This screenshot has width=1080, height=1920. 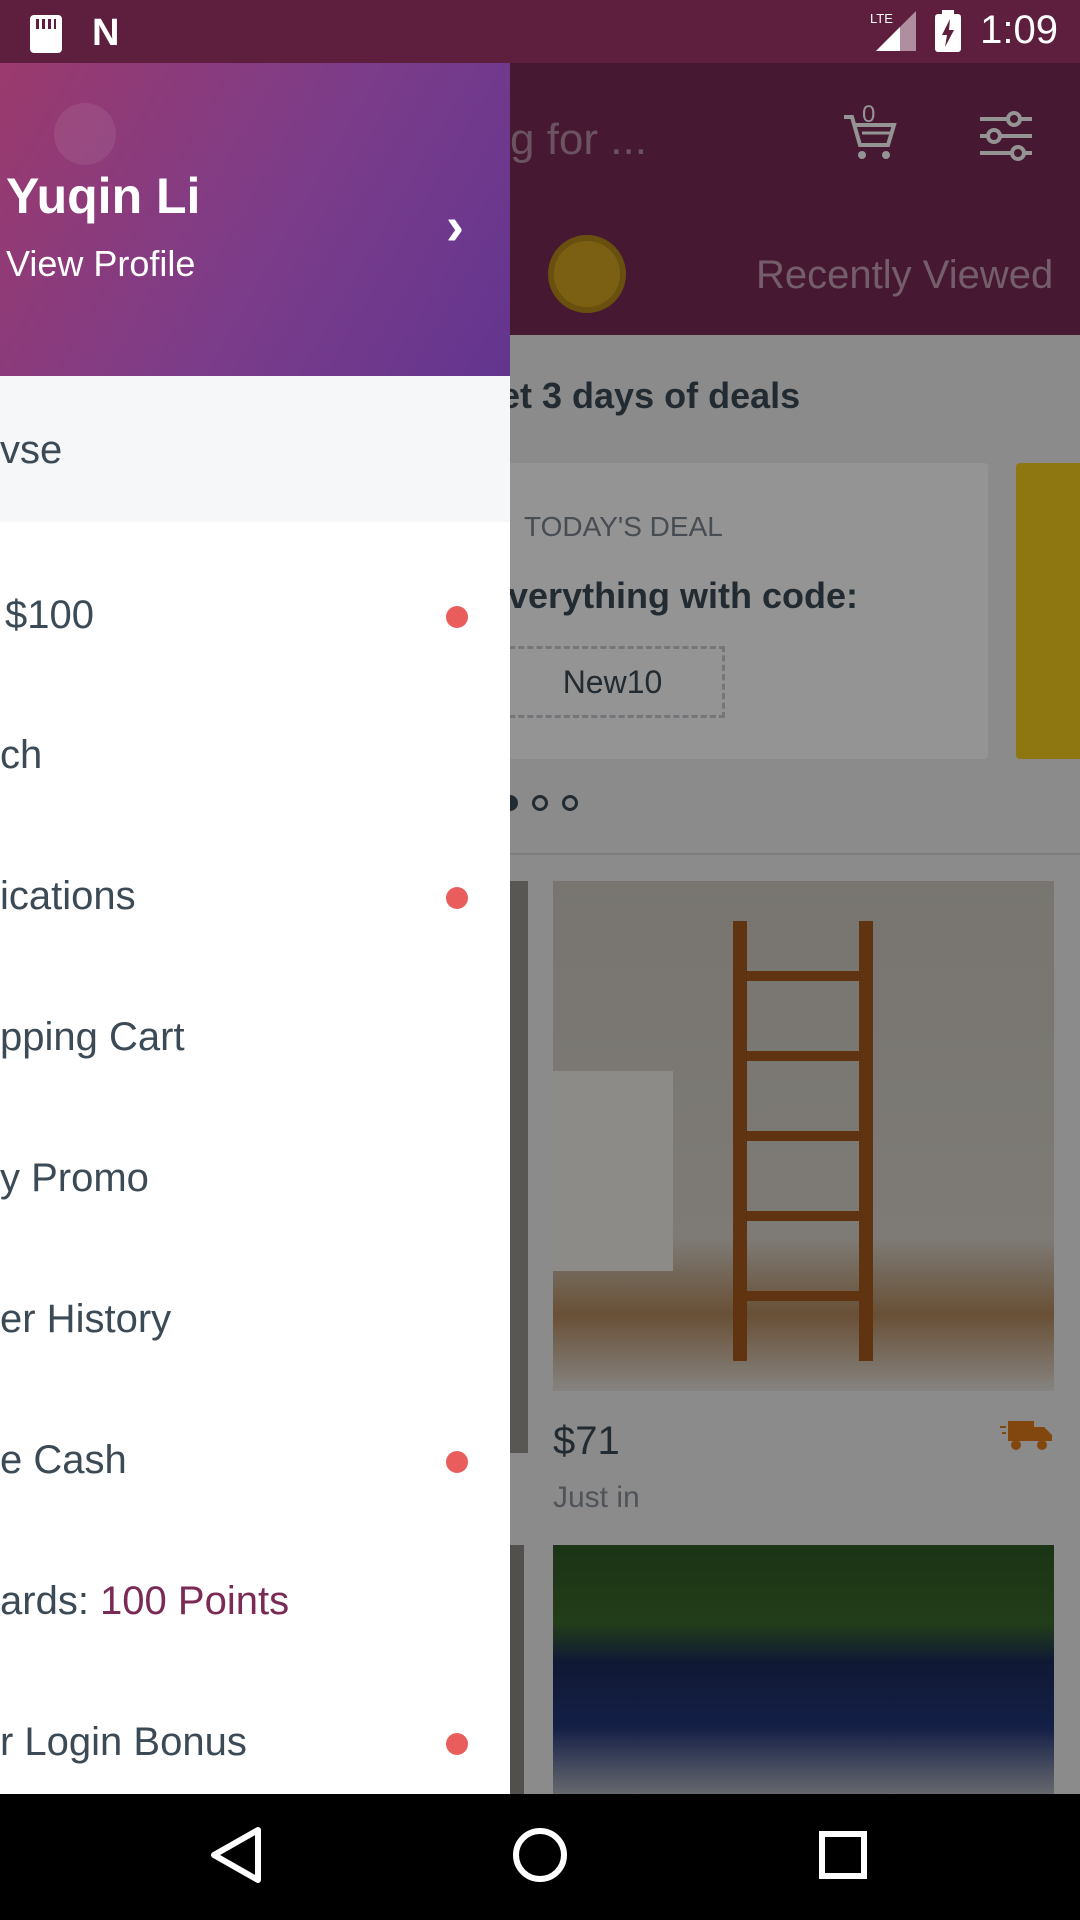 I want to click on profile-header: Yuqin Li View Profile ›, so click(x=255, y=219).